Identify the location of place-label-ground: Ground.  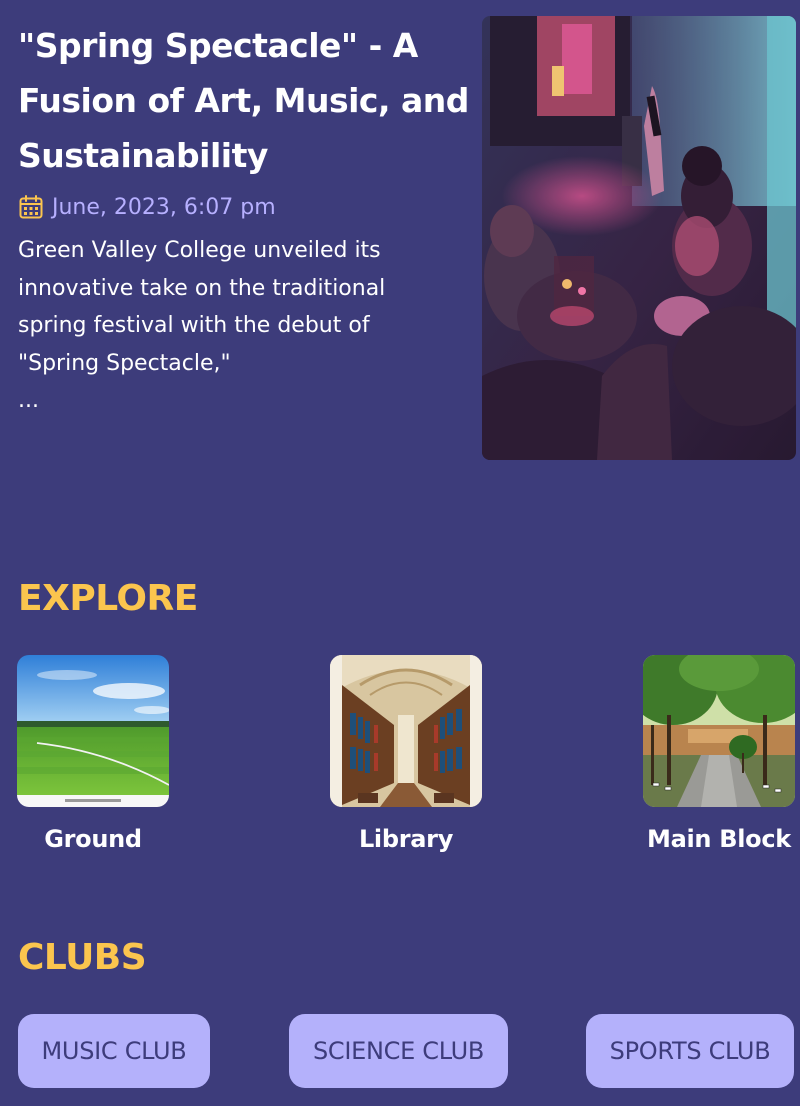
(93, 839).